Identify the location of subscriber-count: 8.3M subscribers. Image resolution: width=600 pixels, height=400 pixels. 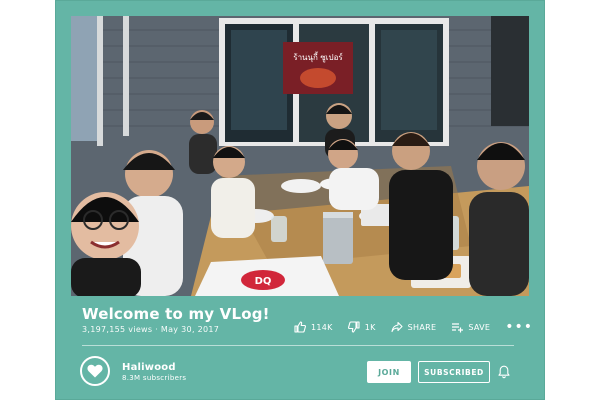
(154, 378).